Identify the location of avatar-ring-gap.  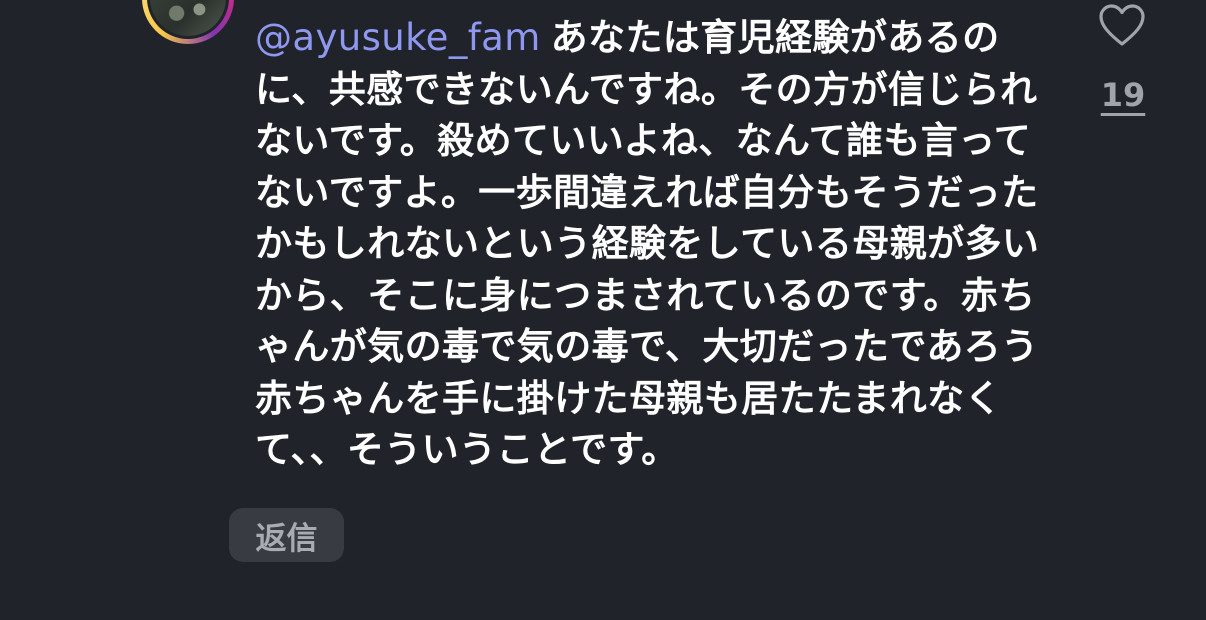
(188, 19).